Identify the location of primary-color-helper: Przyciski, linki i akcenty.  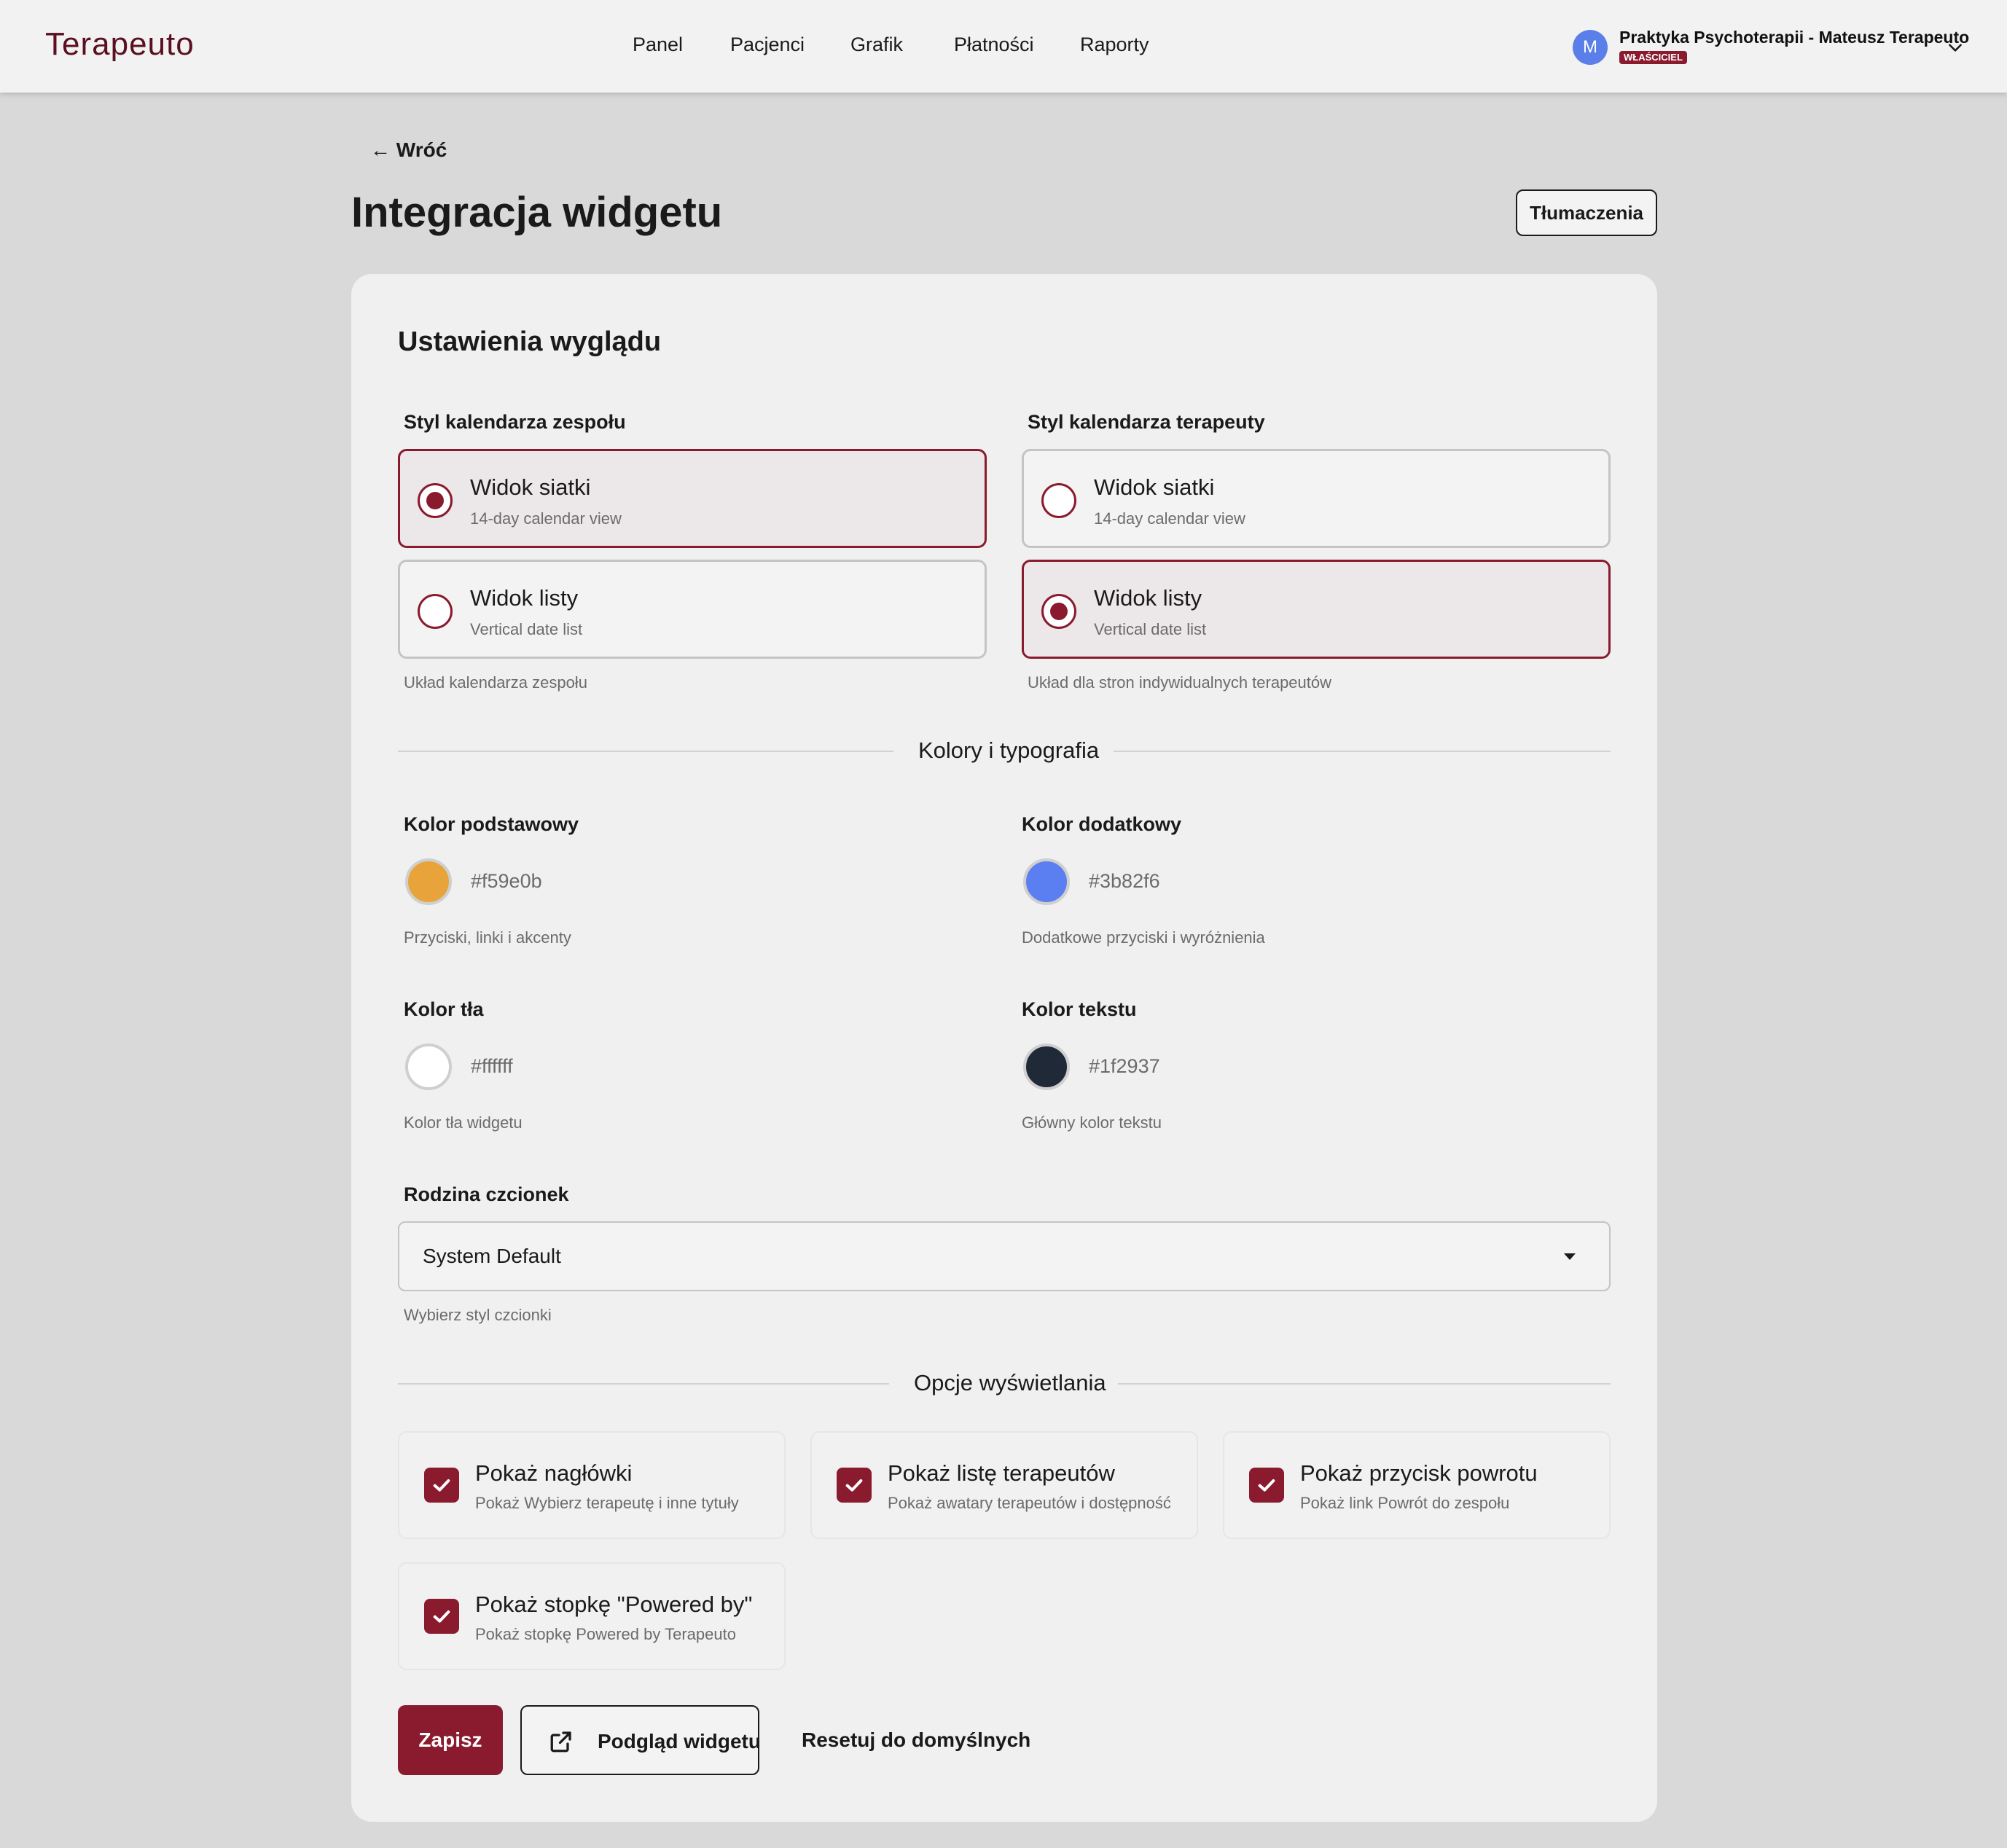
(487, 938).